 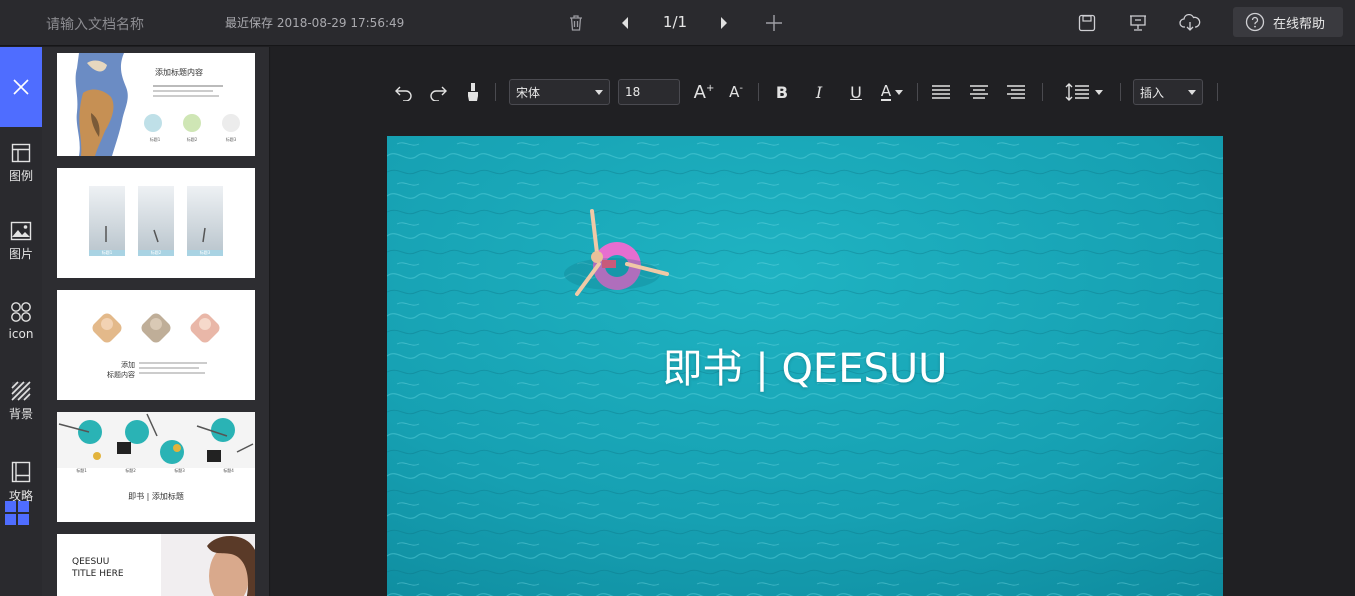 What do you see at coordinates (559, 92) in the screenshot?
I see `font-family-select: 宋体` at bounding box center [559, 92].